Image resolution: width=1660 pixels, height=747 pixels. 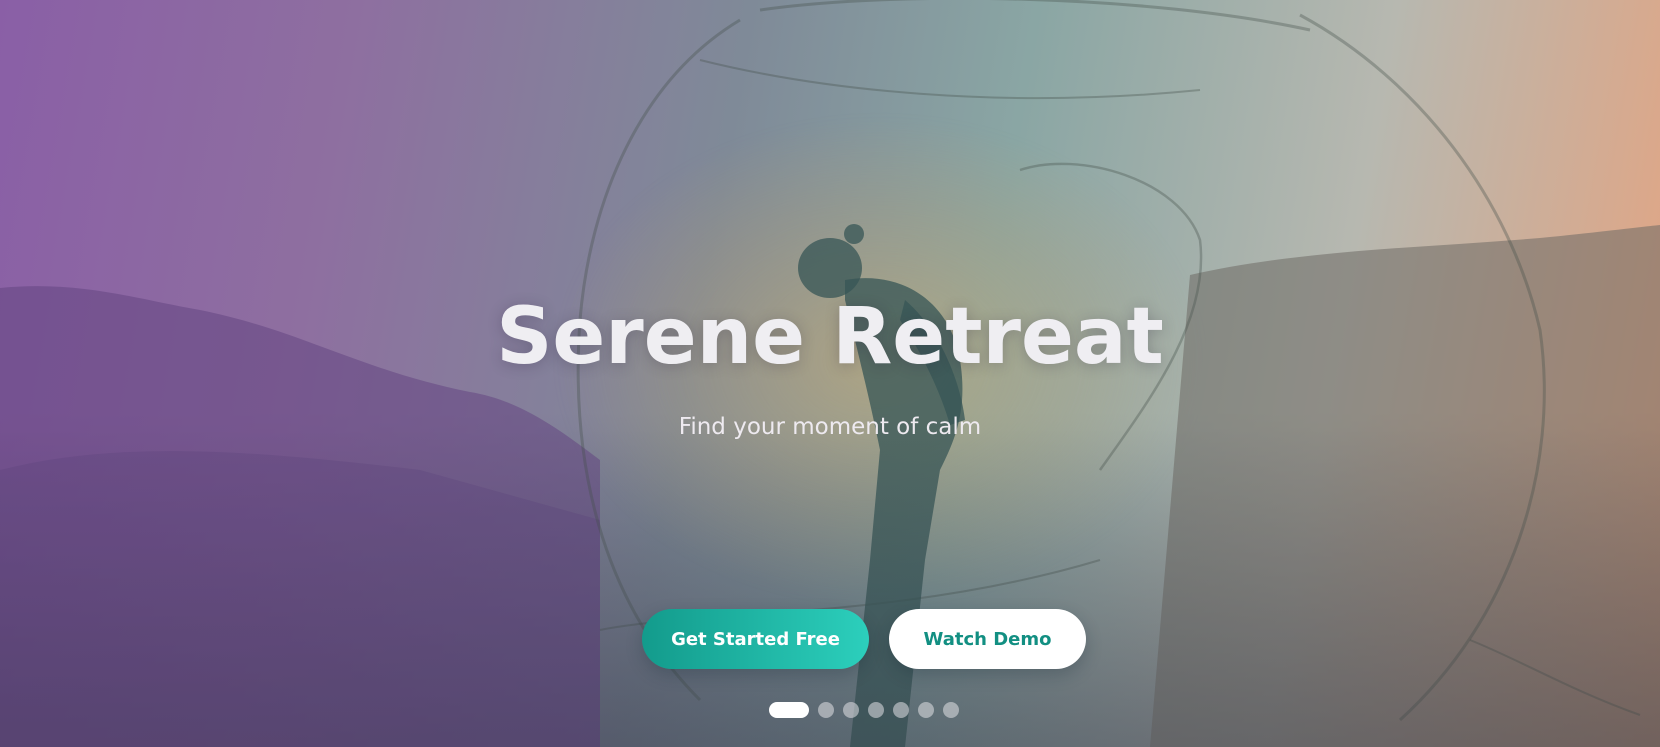 I want to click on hero-subtitle: Find your moment of calm, so click(x=830, y=427).